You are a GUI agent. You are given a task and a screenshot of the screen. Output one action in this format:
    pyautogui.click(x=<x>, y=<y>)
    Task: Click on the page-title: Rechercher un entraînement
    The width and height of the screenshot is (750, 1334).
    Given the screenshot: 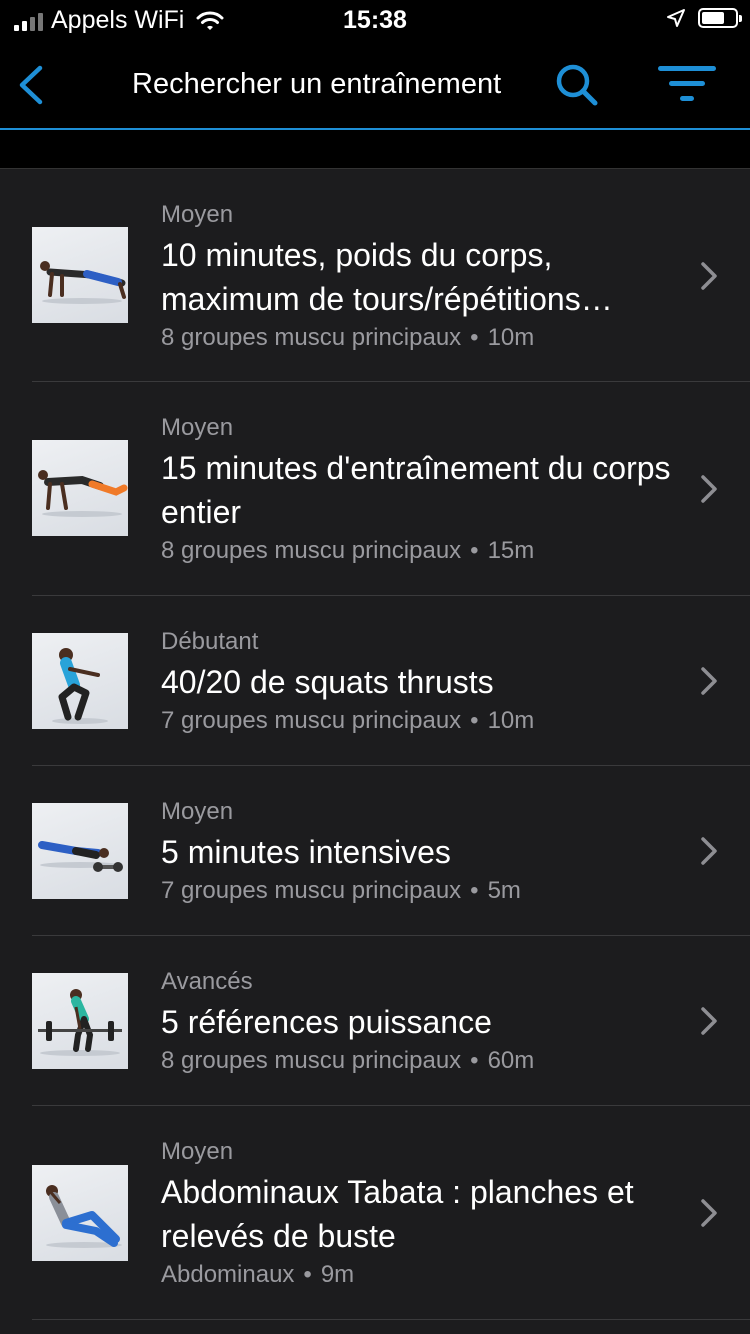 What is the action you would take?
    pyautogui.click(x=317, y=84)
    